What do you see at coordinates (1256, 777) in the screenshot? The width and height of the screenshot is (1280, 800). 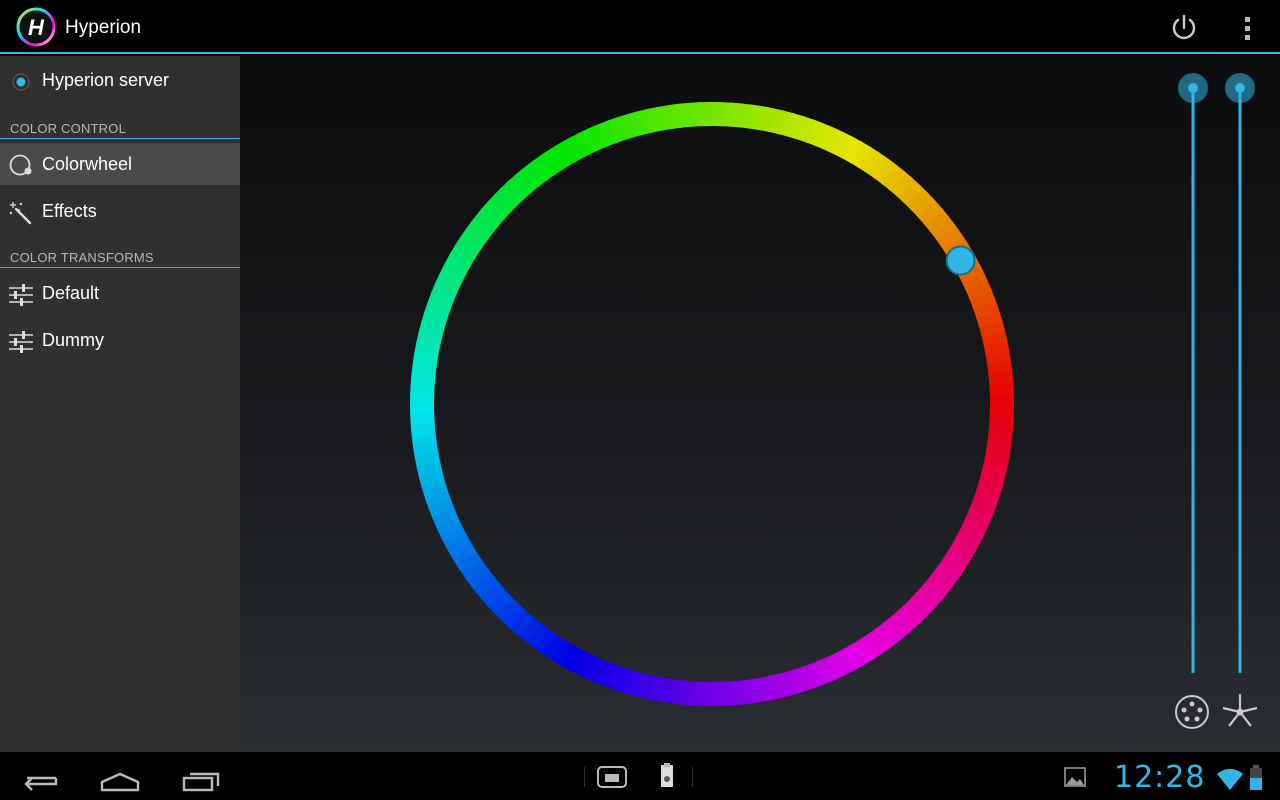 I see `battery-icon` at bounding box center [1256, 777].